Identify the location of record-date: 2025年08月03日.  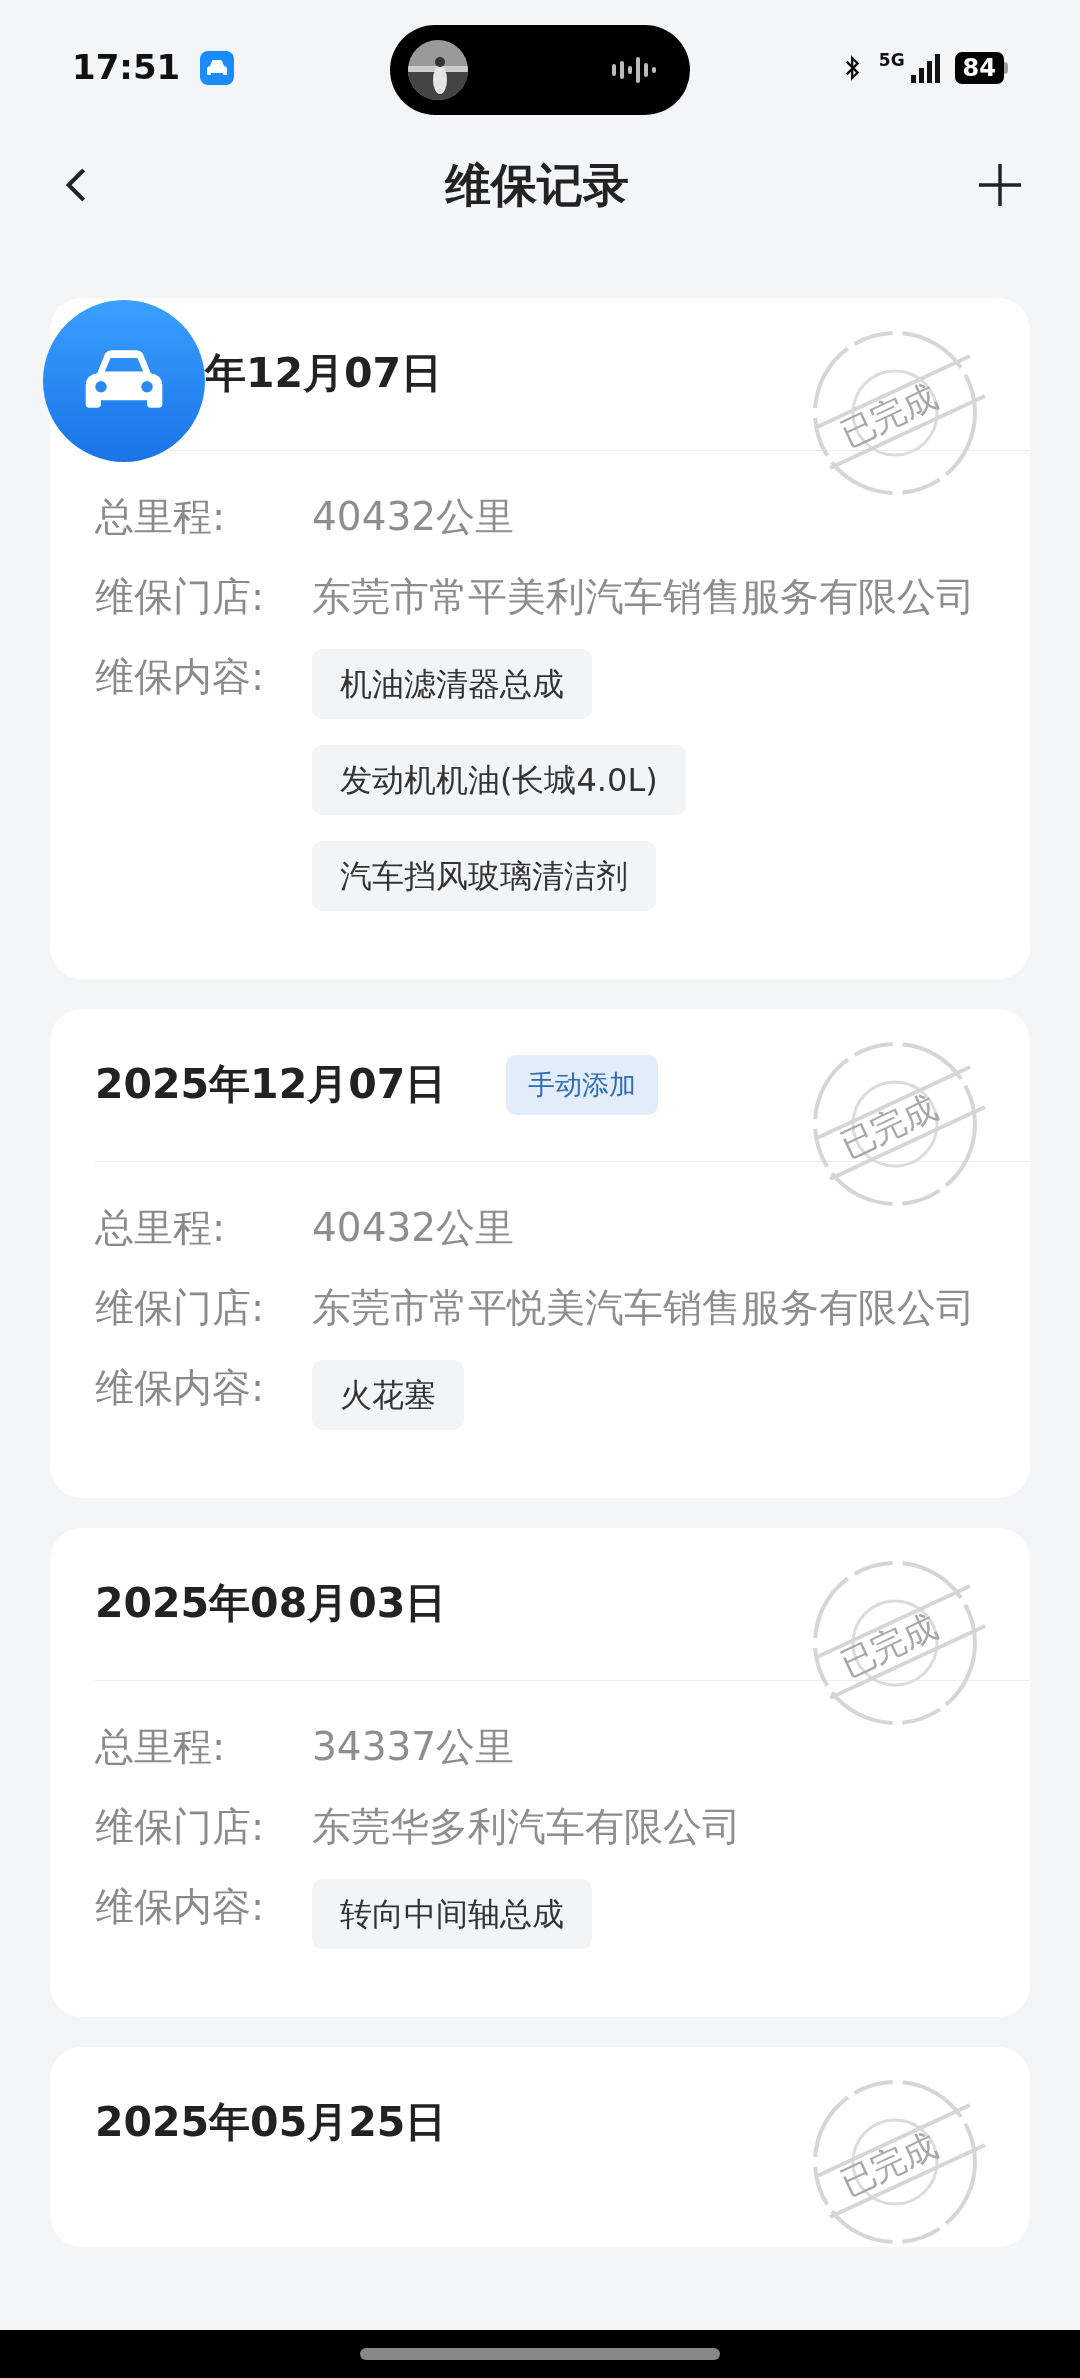
(271, 1604).